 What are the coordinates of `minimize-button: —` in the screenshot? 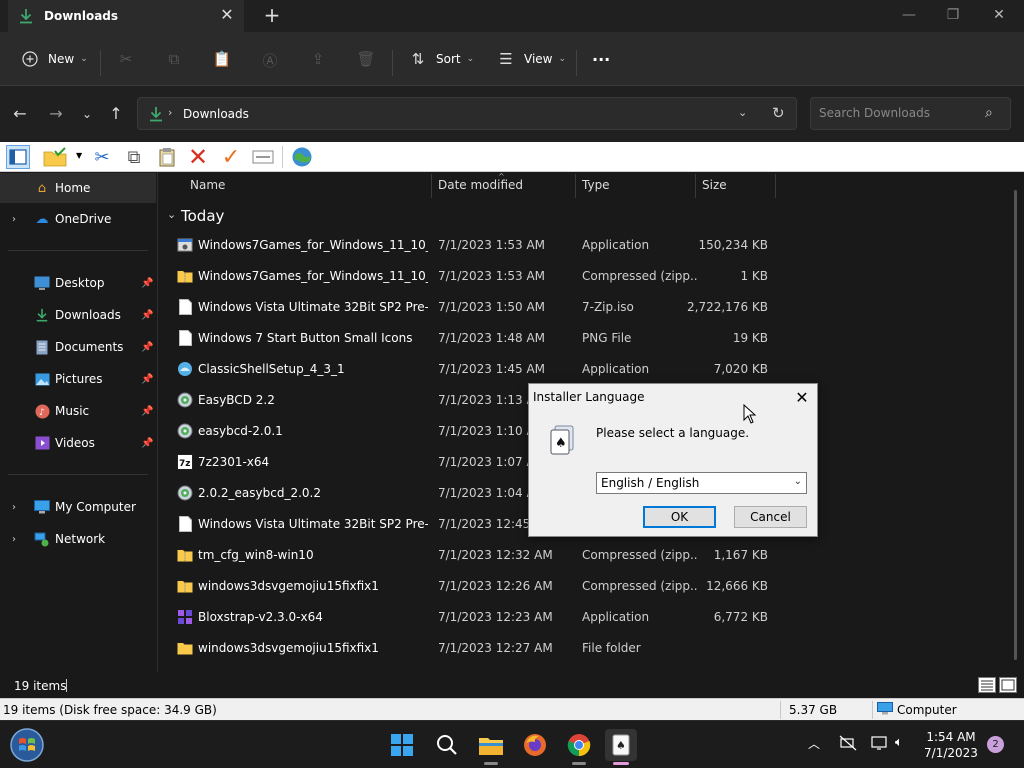 It's located at (909, 15).